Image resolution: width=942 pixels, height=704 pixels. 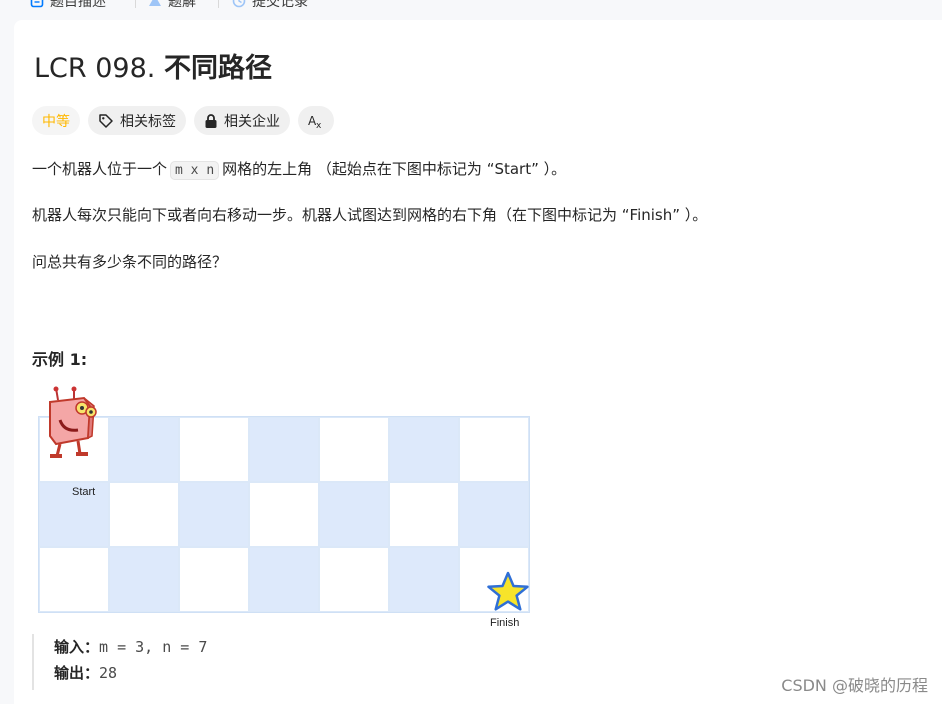 I want to click on difficulty-label: 中等, so click(x=56, y=121).